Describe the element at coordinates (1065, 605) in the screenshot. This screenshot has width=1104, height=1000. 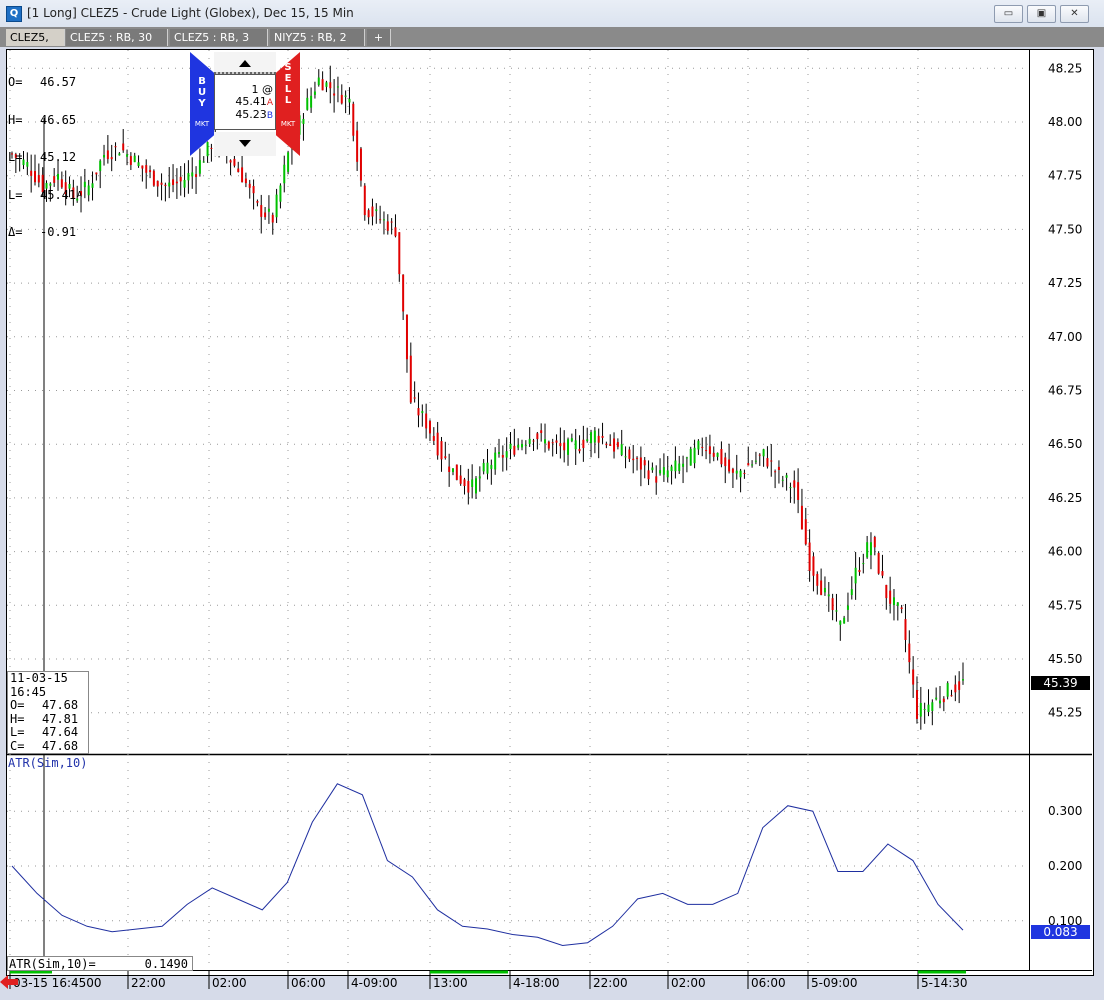
I see `price-axis-label: 45.75` at that location.